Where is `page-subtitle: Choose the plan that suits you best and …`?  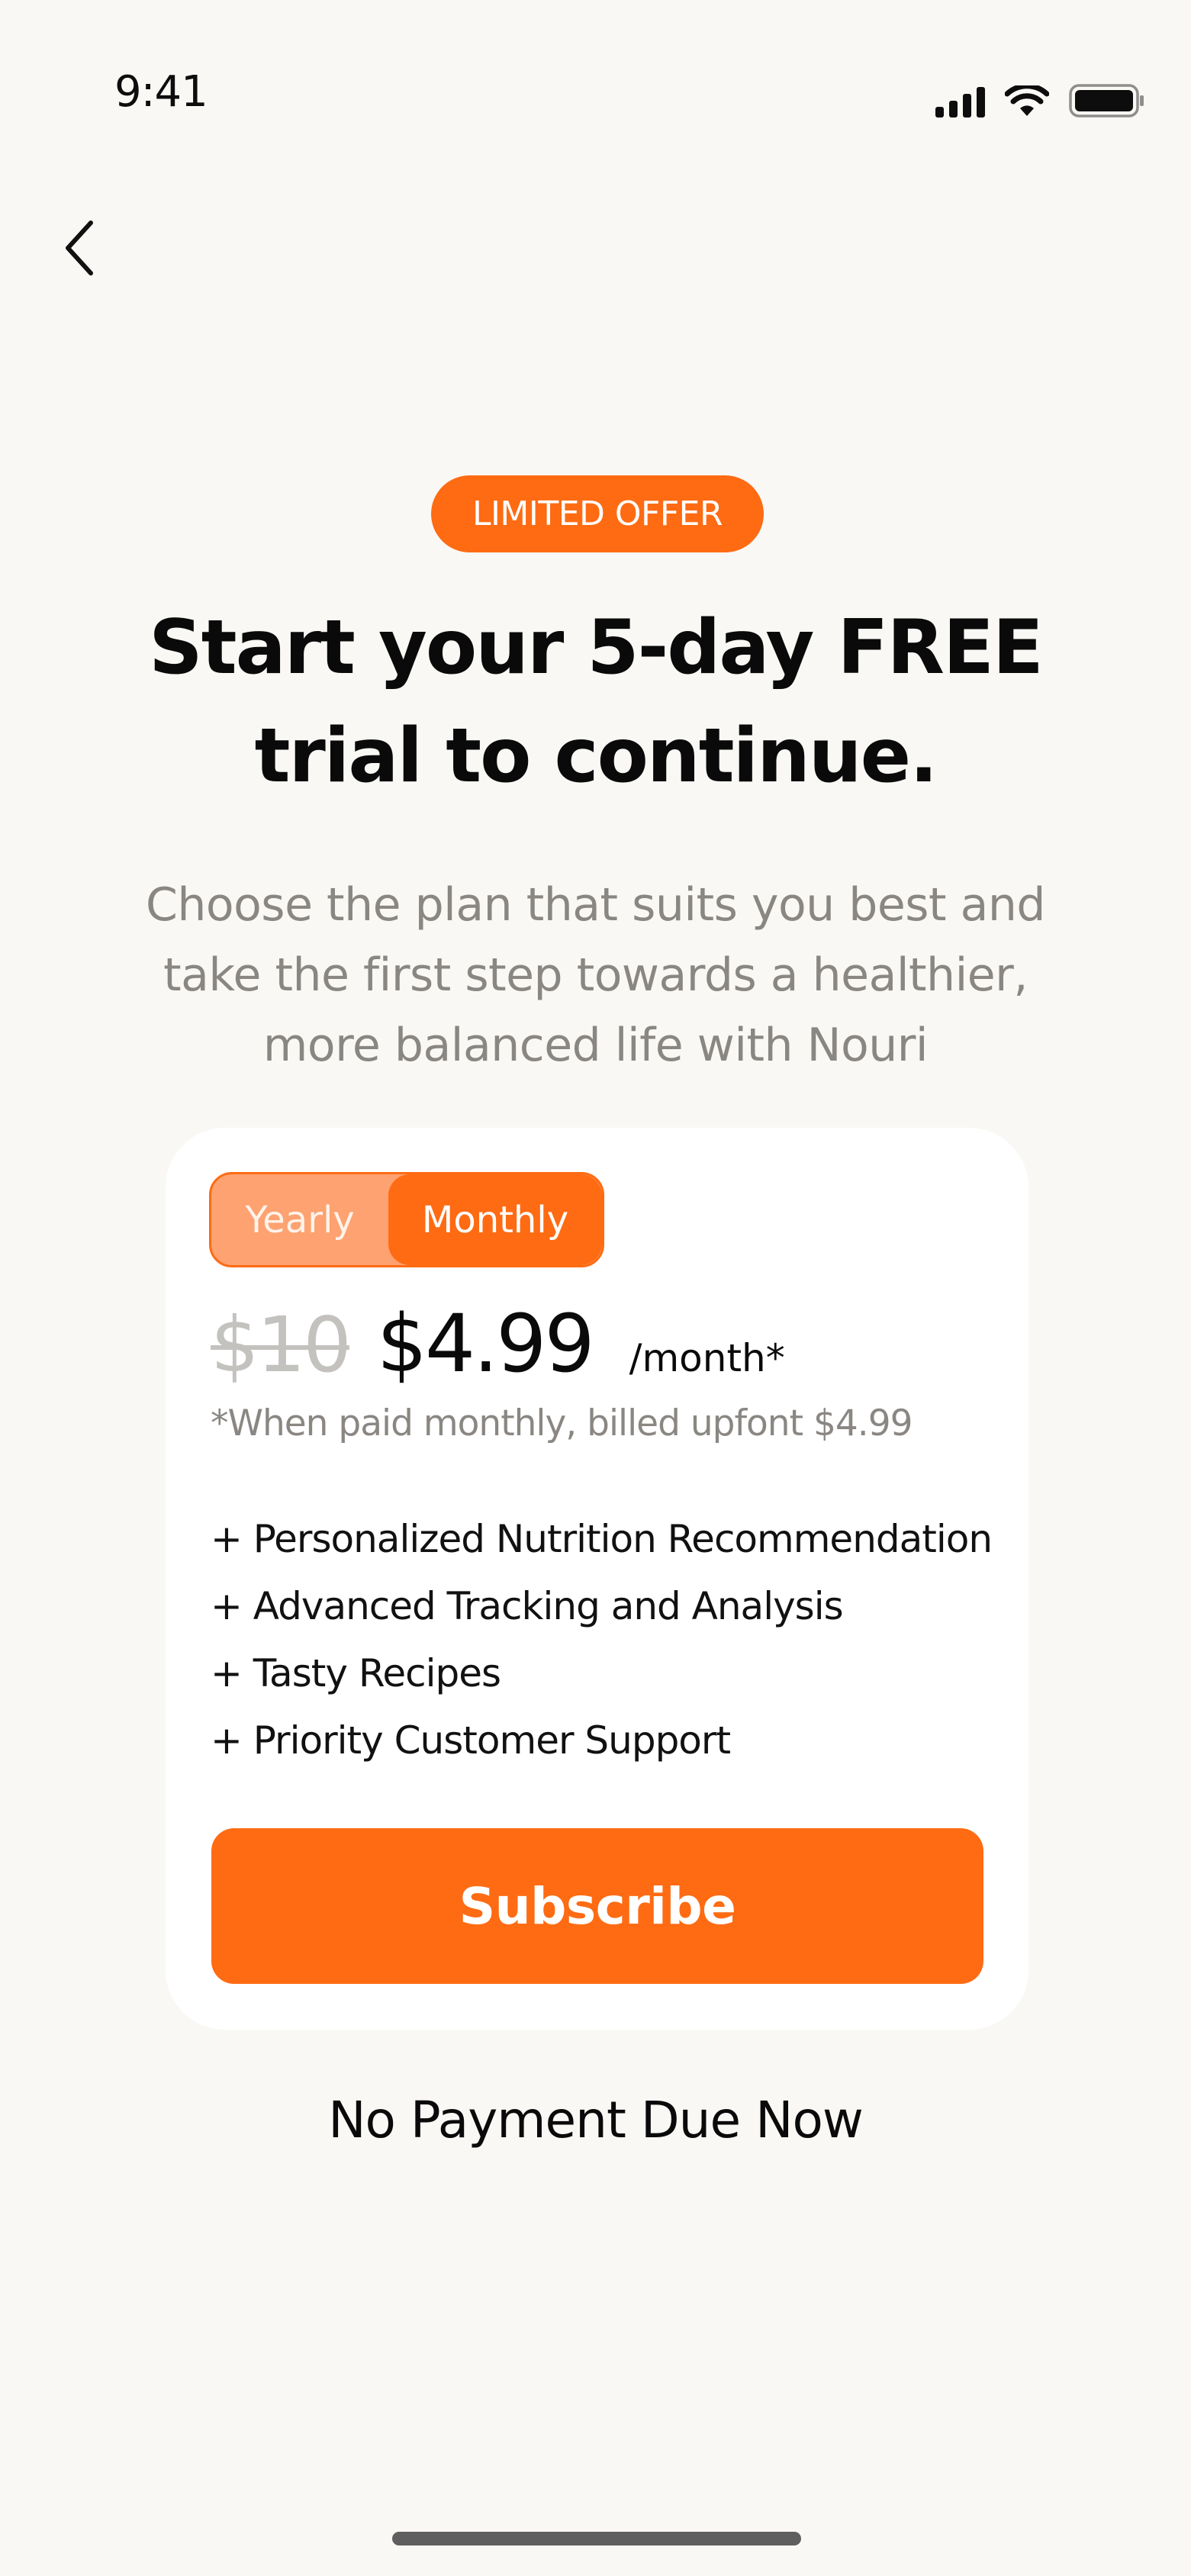 page-subtitle: Choose the plan that suits you best and … is located at coordinates (596, 975).